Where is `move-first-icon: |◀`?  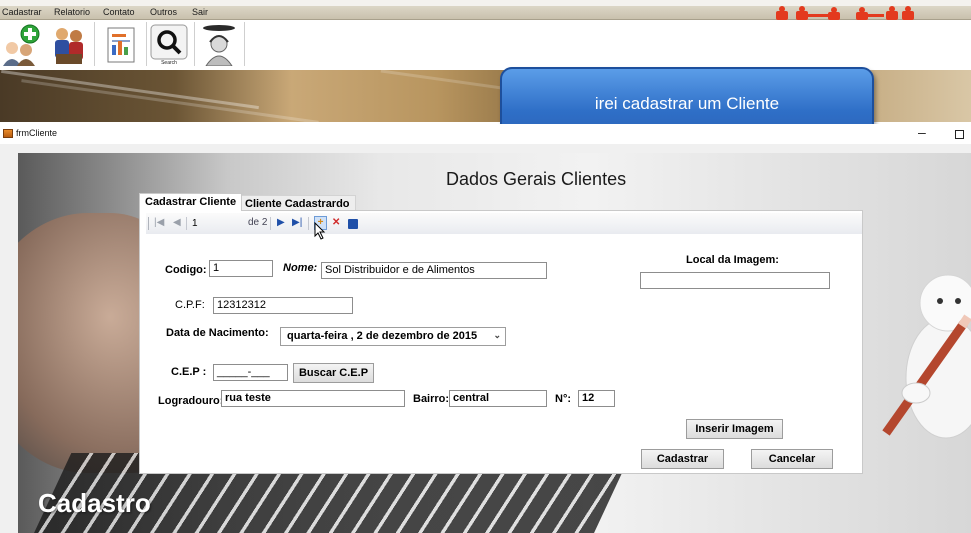 move-first-icon: |◀ is located at coordinates (159, 222).